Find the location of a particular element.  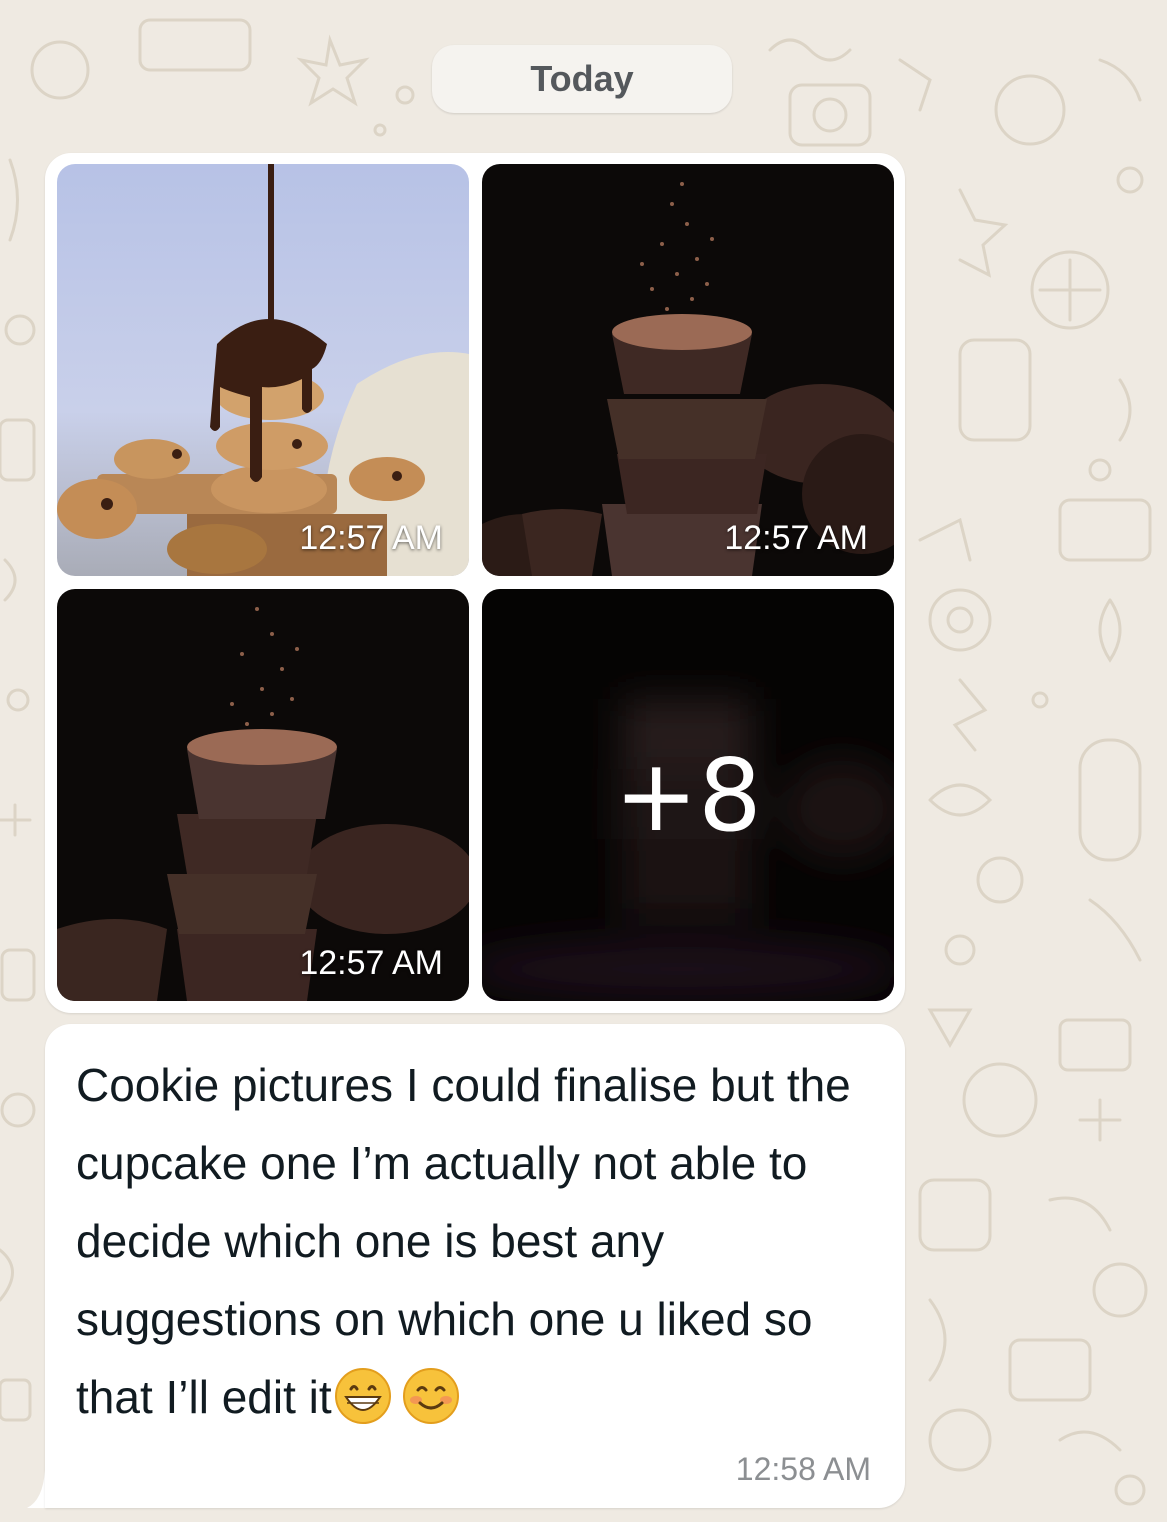

media-thumbnail-cupcakes-1: 12:57 AM is located at coordinates (688, 370).